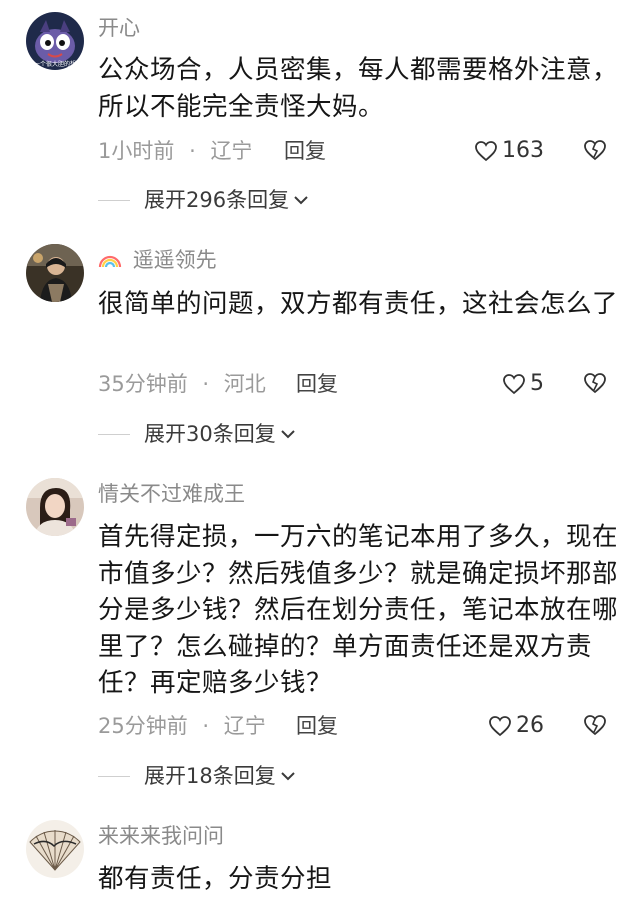  I want to click on avatar: 我一个很大胆的想, so click(55, 41).